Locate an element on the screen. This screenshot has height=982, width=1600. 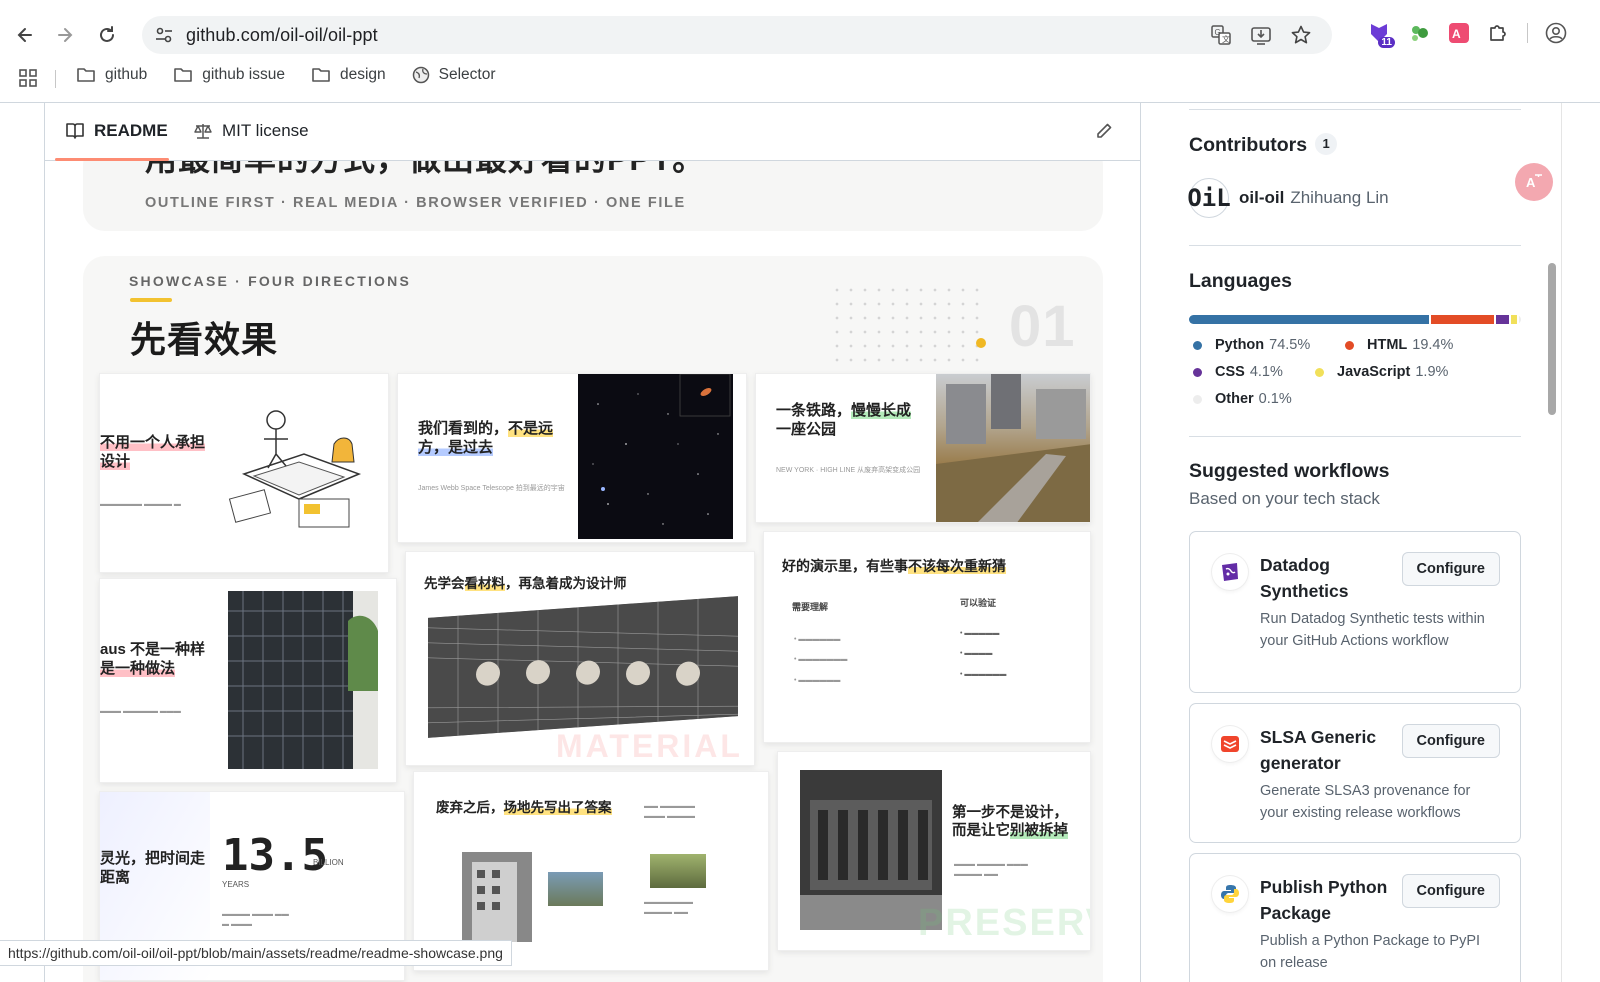
frog-extension-icon is located at coordinates (1419, 33).